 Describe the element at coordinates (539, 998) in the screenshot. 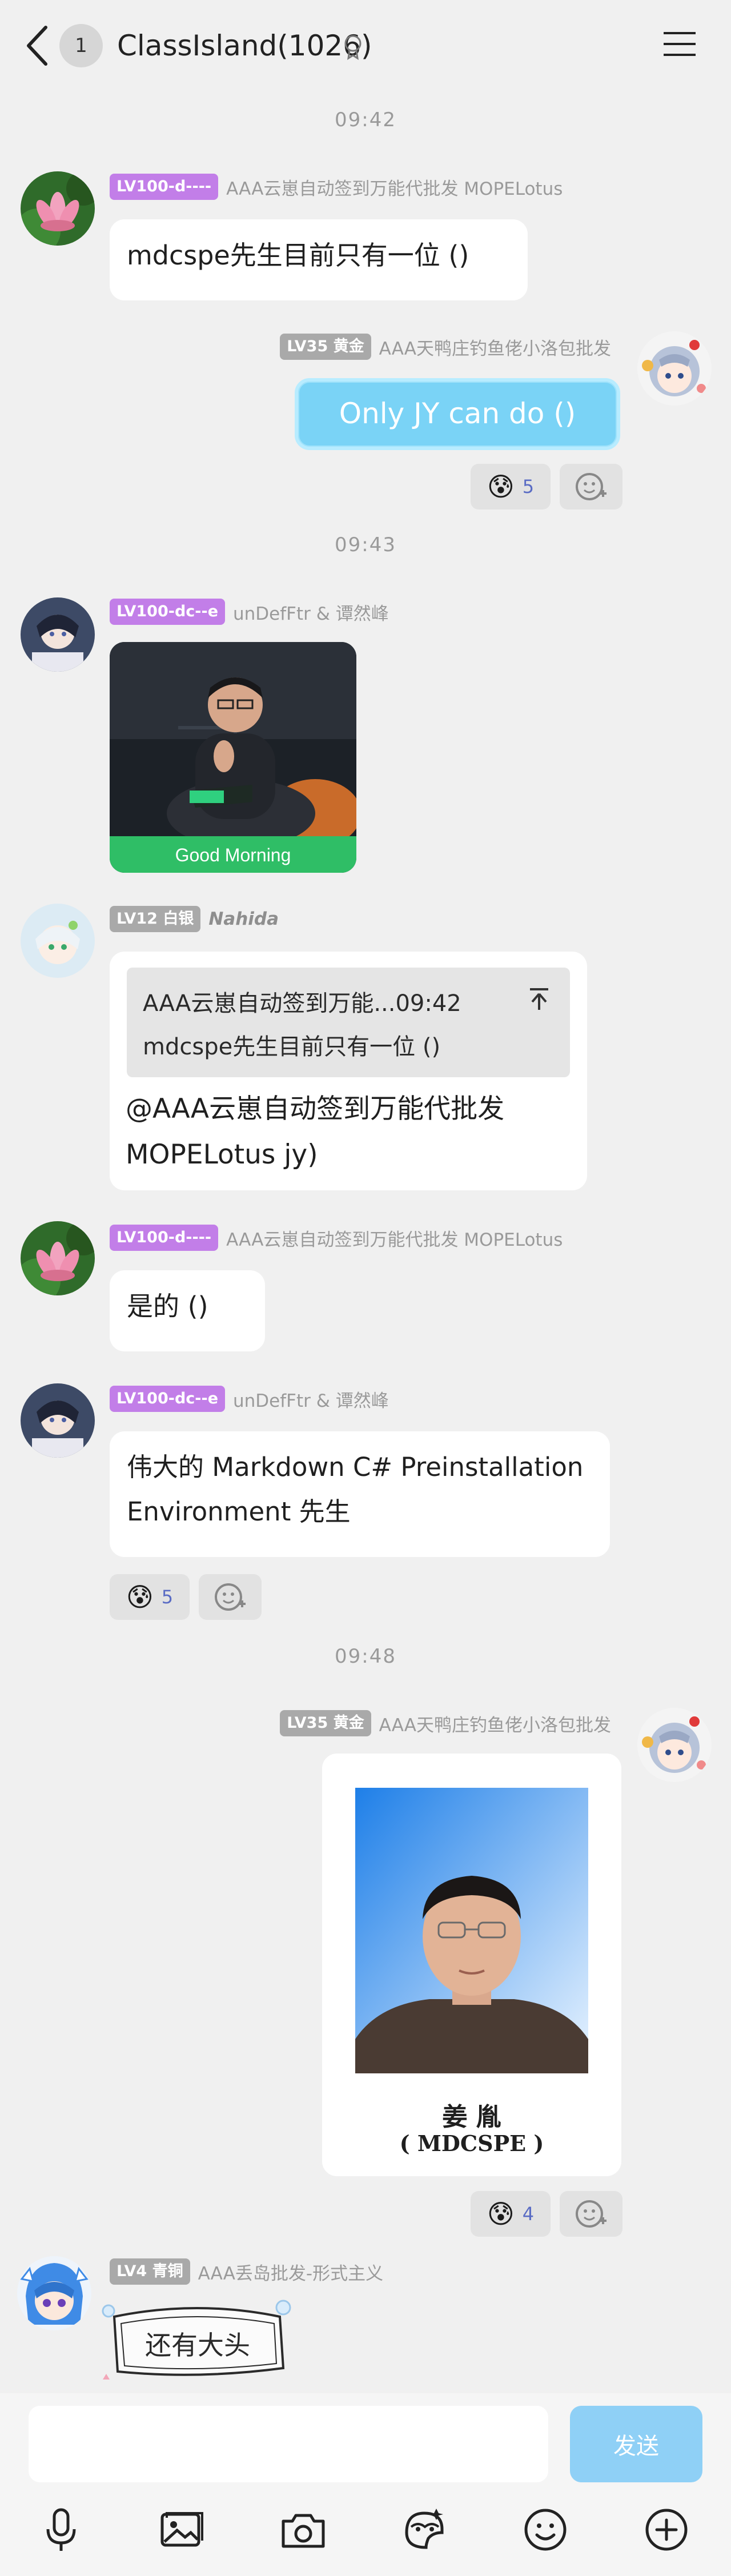

I see `jump-to-original-icon` at that location.